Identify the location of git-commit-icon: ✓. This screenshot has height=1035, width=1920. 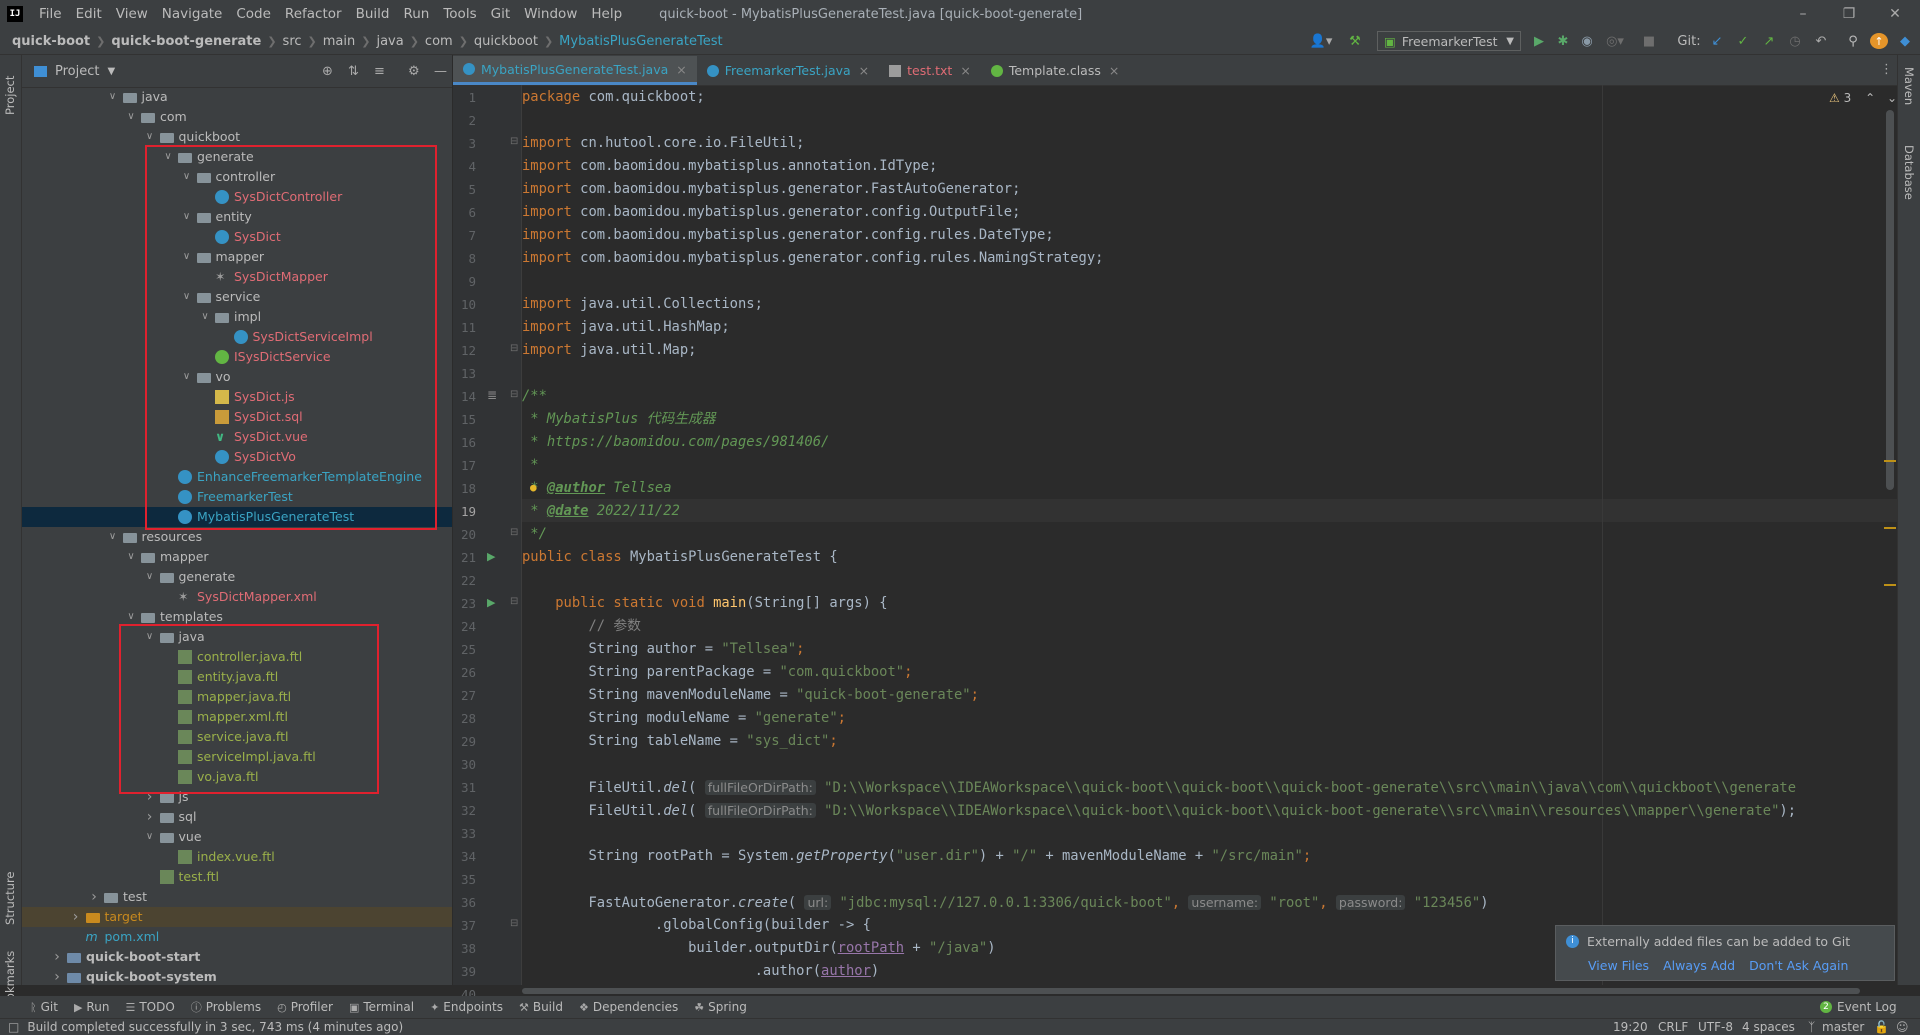
(1743, 41).